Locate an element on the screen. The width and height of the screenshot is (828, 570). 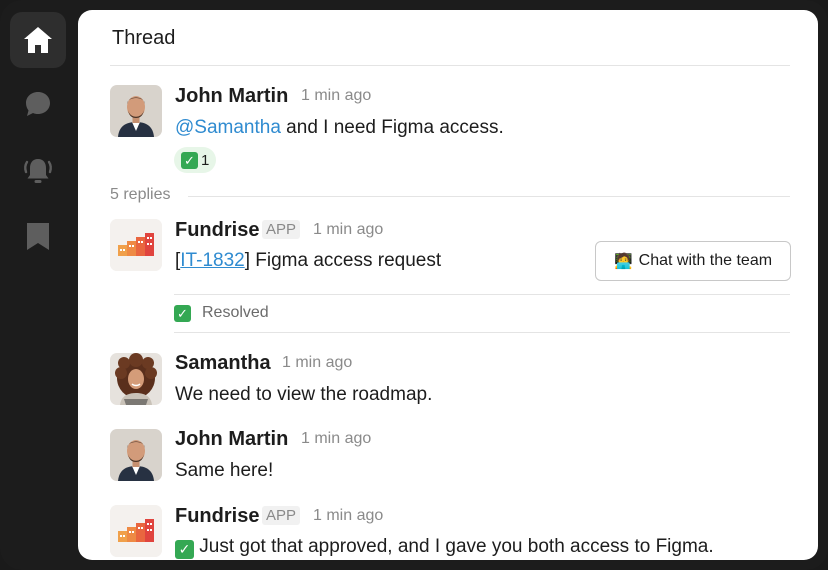
sidebar-item-alerts is located at coordinates (38, 170).